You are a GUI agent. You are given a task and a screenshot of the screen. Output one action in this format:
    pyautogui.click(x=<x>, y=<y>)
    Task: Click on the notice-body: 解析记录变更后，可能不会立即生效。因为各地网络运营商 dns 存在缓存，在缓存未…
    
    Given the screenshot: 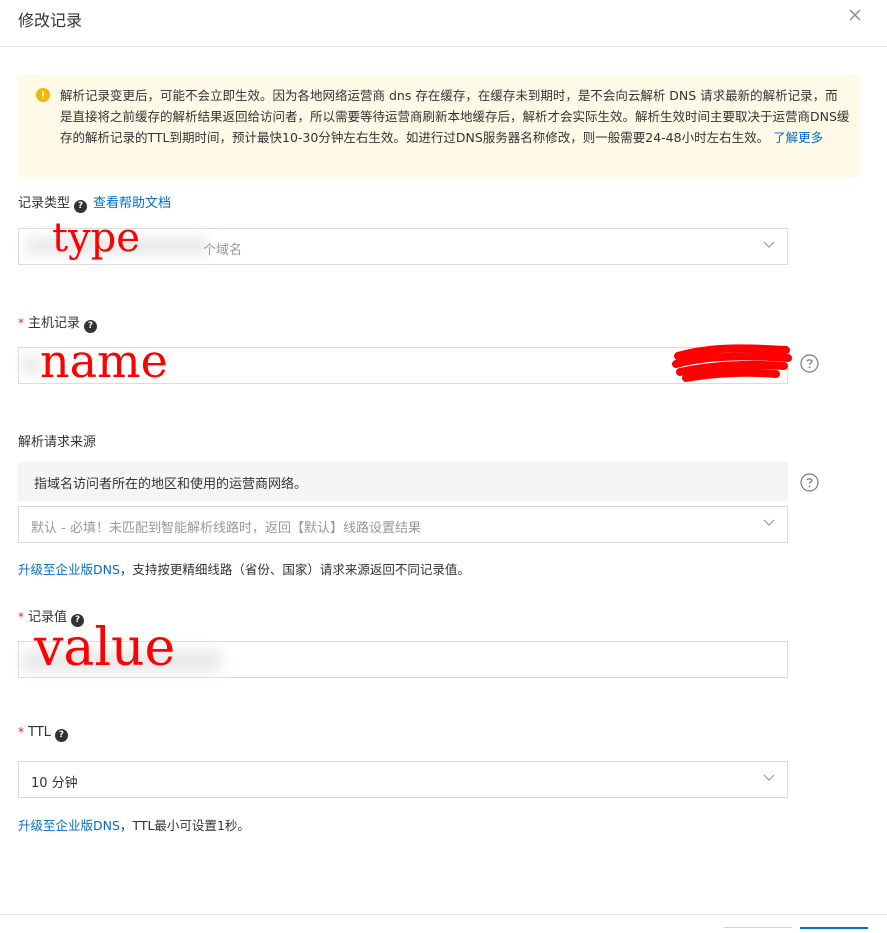 What is the action you would take?
    pyautogui.click(x=455, y=116)
    